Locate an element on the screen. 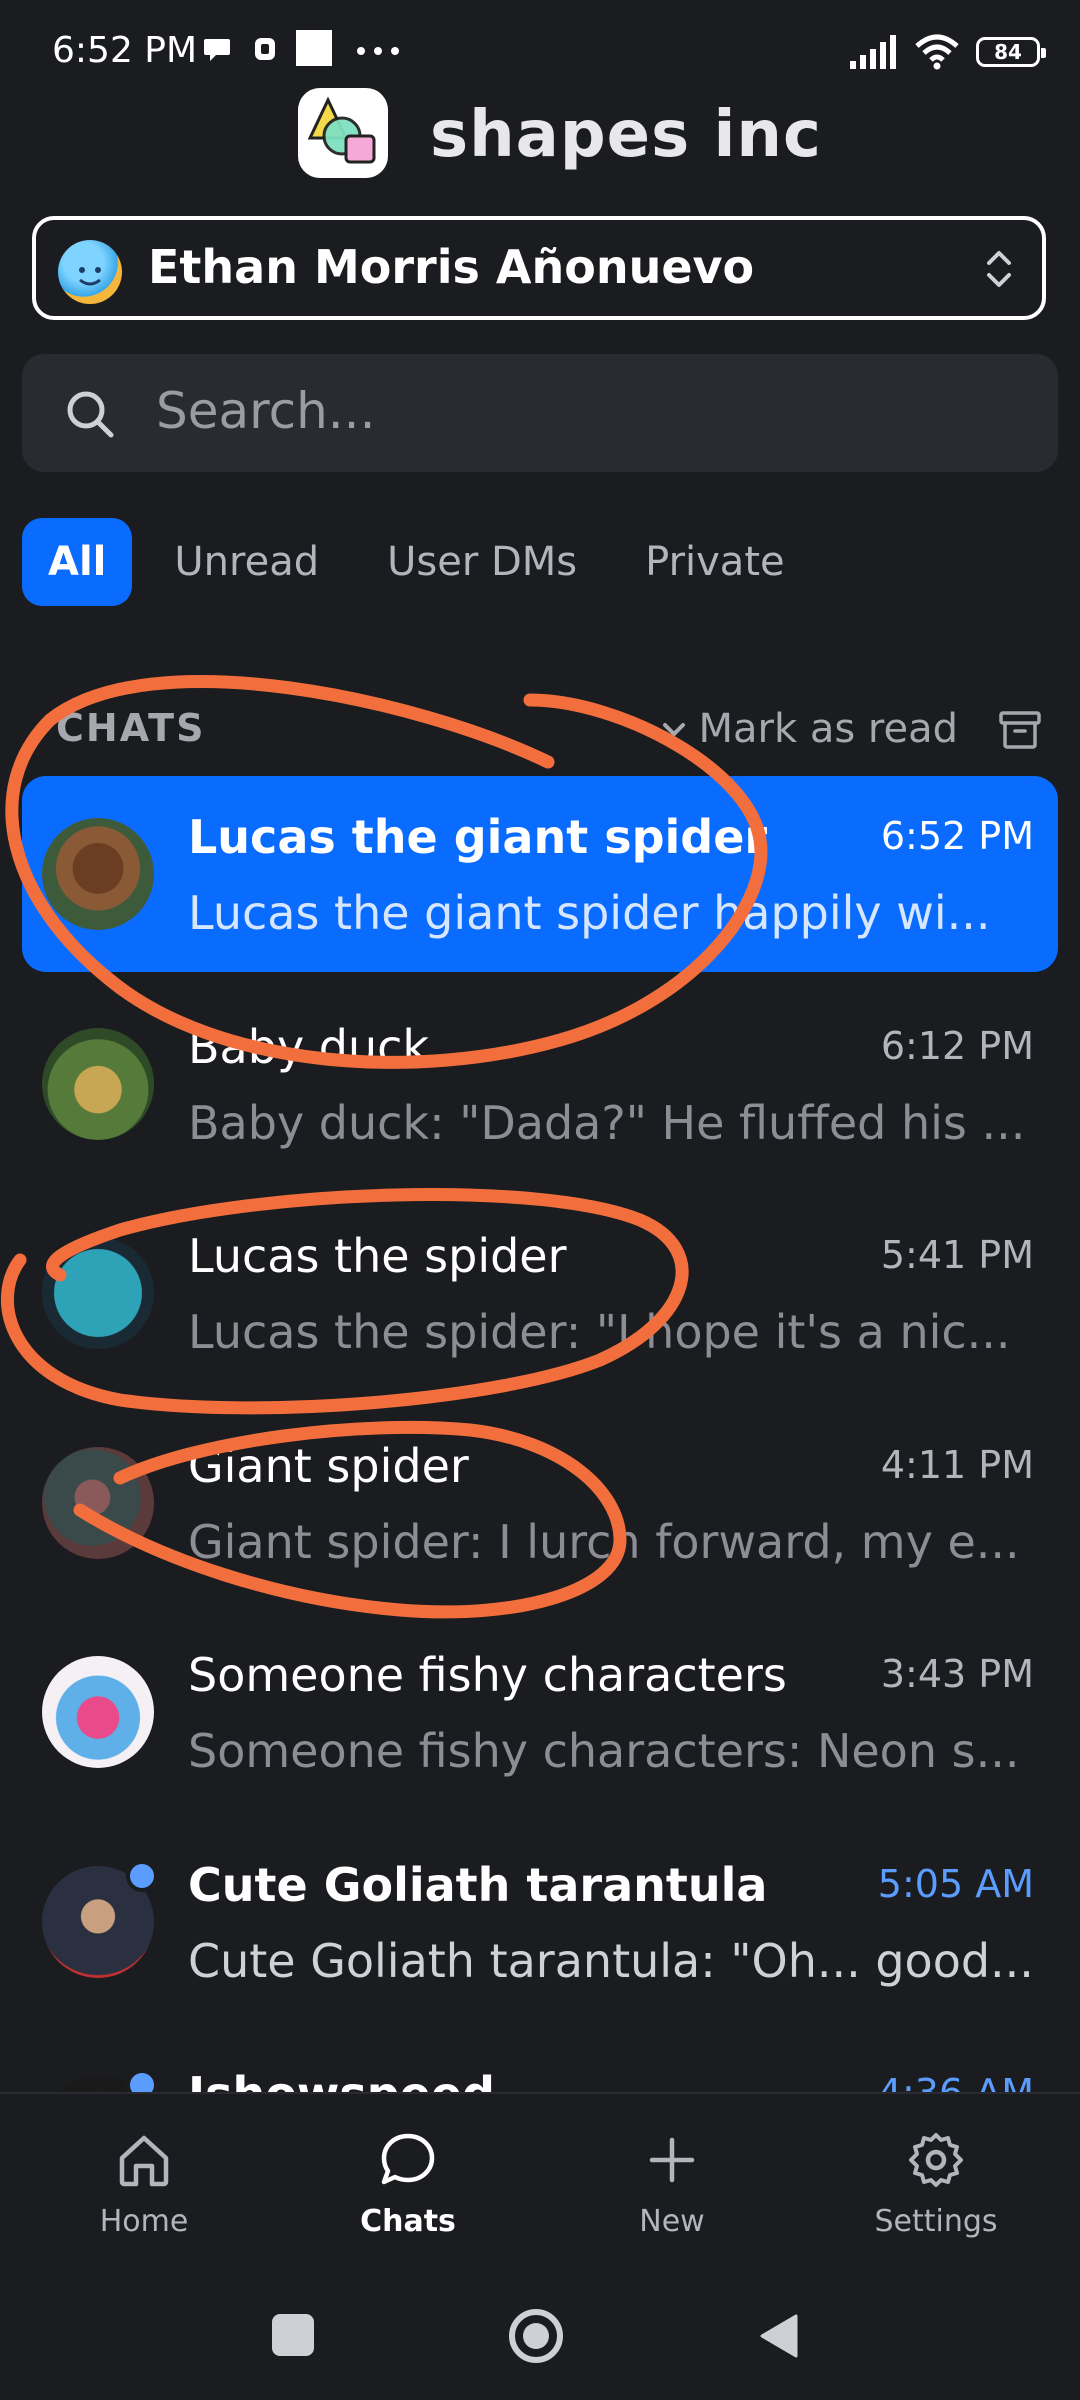 This screenshot has width=1080, height=2400. wifi-icon is located at coordinates (937, 52).